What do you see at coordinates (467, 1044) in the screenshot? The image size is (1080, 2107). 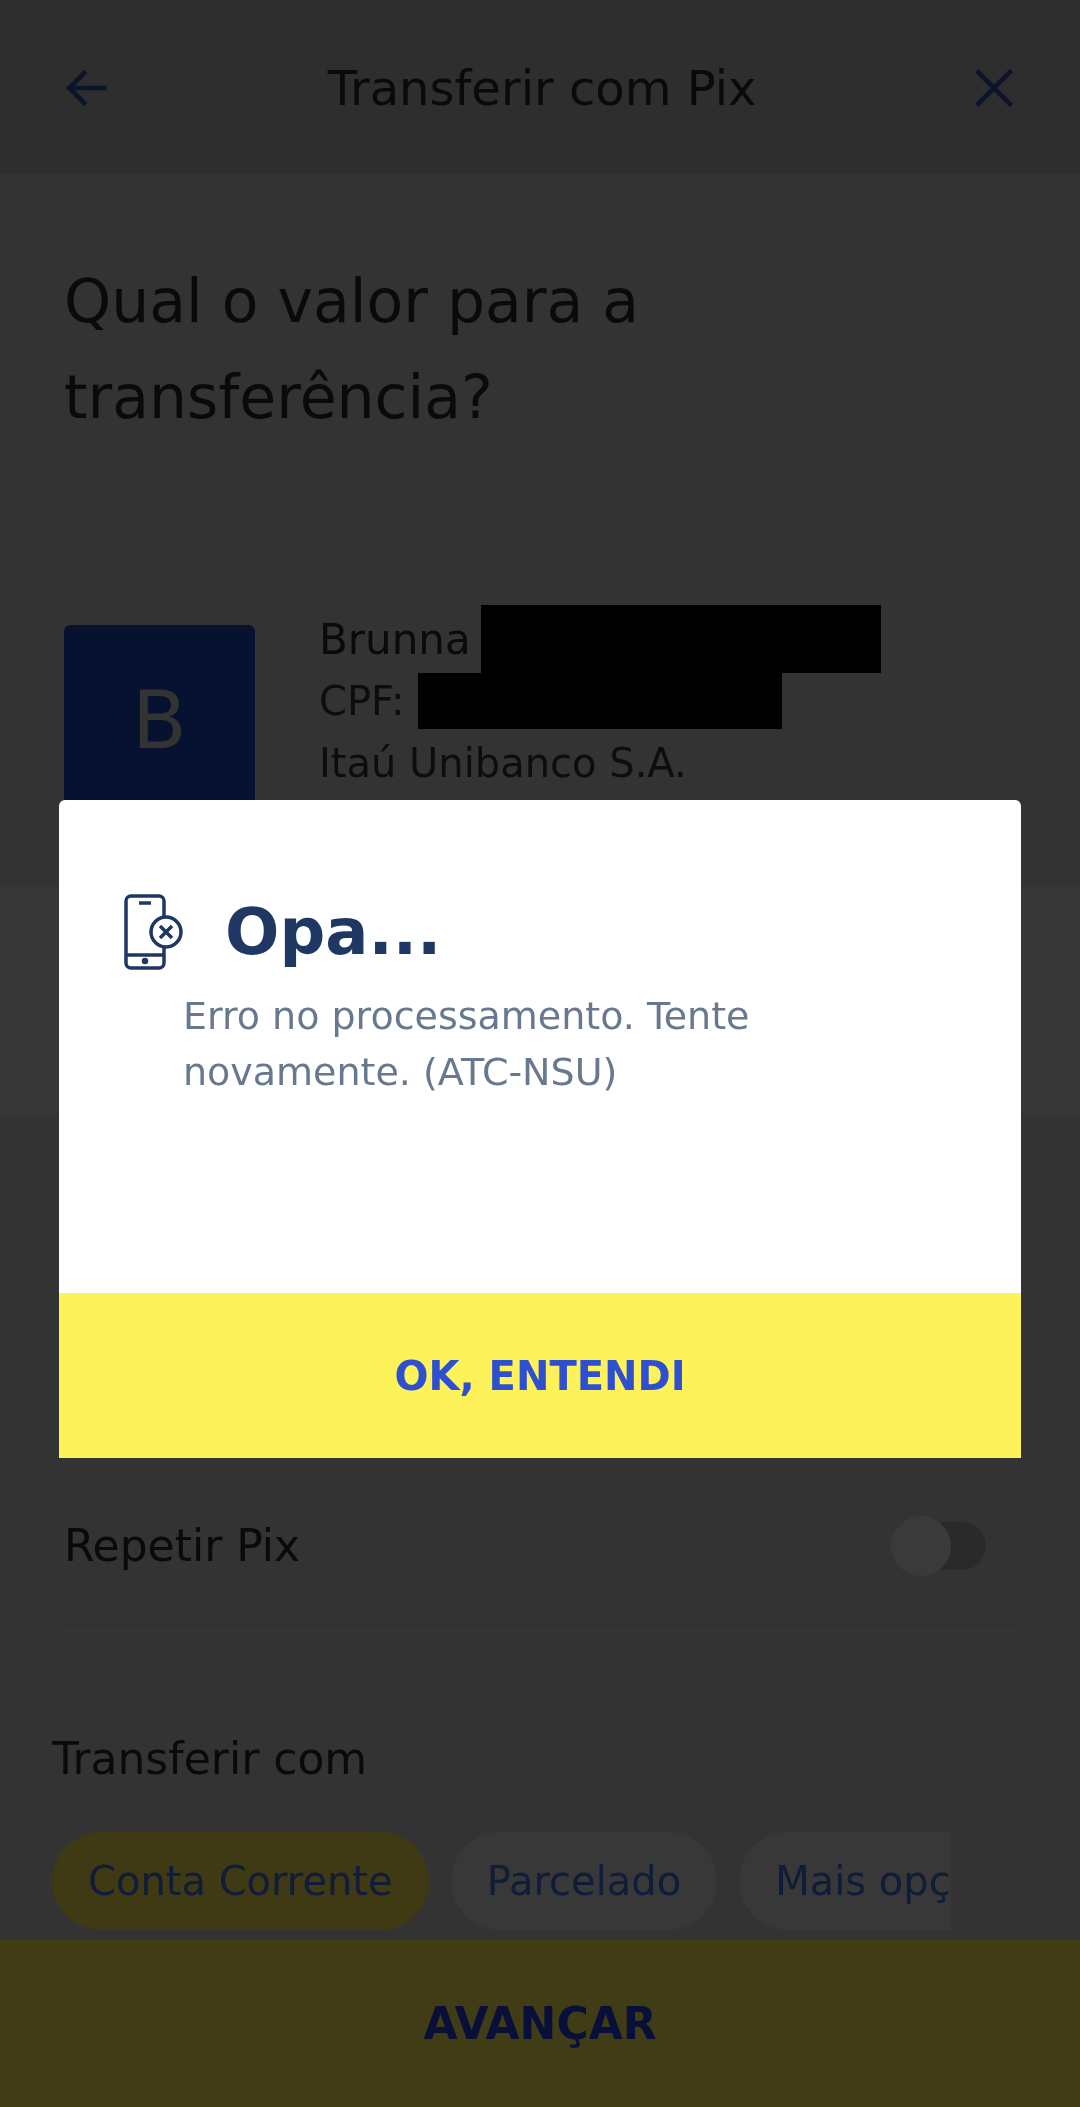 I see `dialog-message: Erro no processamento. Tente novamente. (ATC-NSU)` at bounding box center [467, 1044].